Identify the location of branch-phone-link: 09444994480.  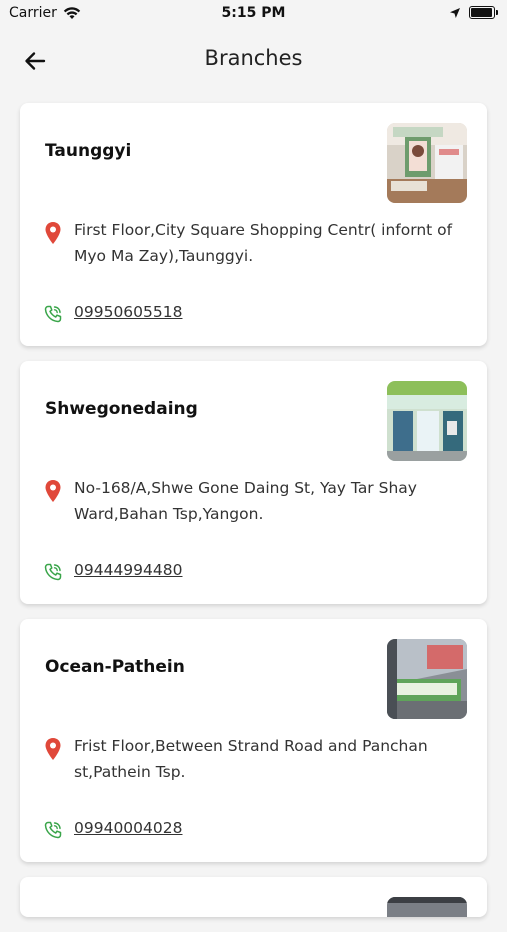
(128, 570).